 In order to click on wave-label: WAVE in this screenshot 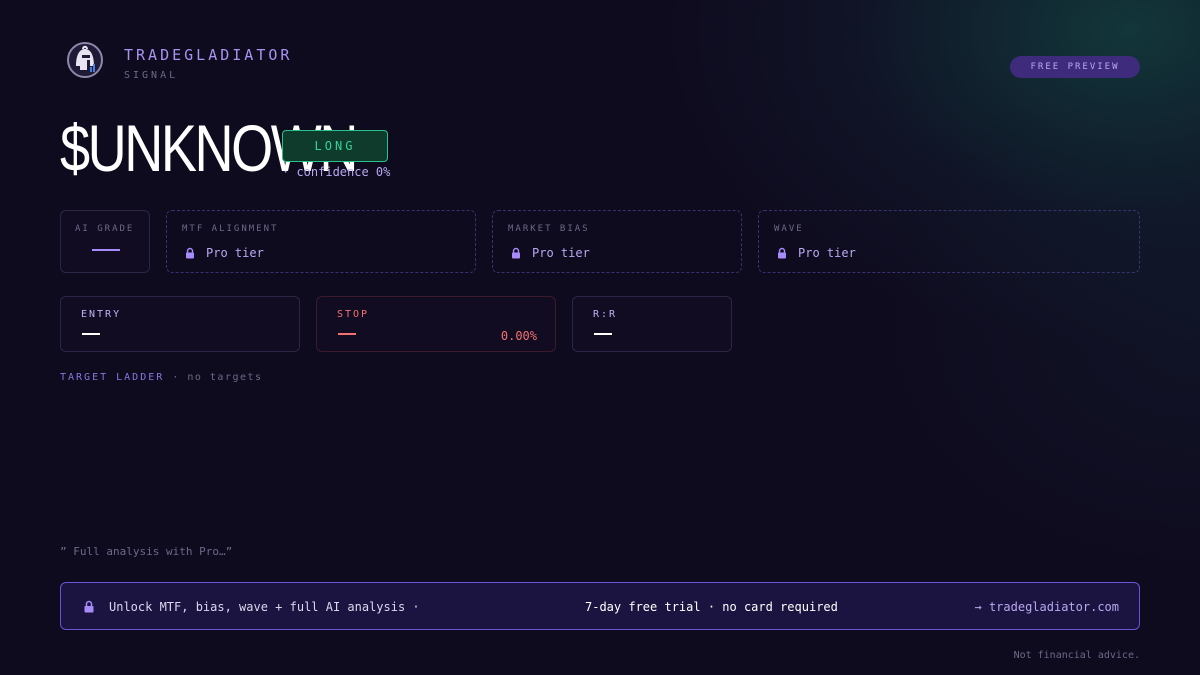, I will do `click(789, 229)`.